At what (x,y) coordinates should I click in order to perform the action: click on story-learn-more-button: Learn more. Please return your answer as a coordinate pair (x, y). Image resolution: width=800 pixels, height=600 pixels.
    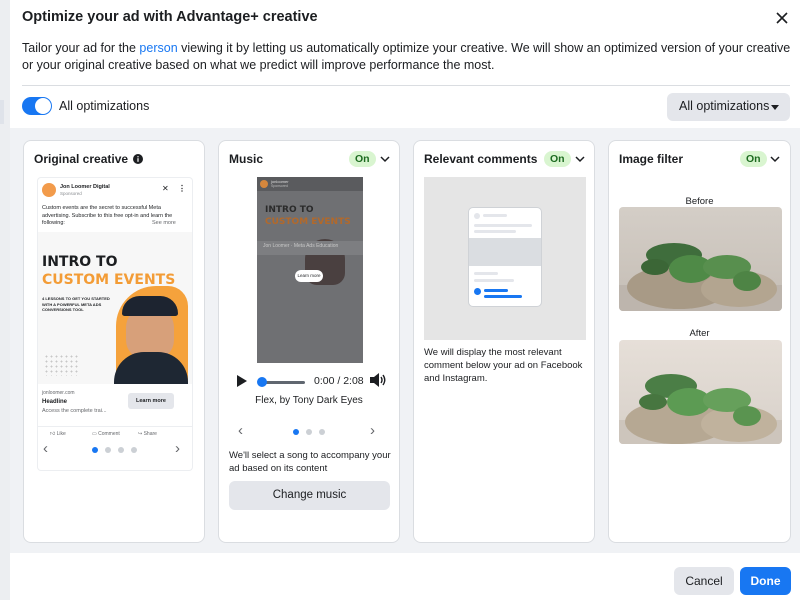
    Looking at the image, I should click on (309, 276).